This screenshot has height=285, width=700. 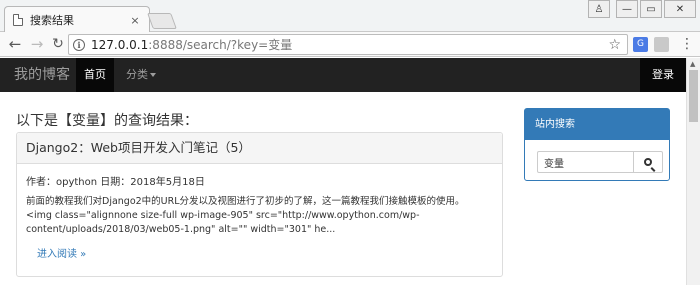 I want to click on browser-tab: 搜索结果 ×, so click(x=77, y=19).